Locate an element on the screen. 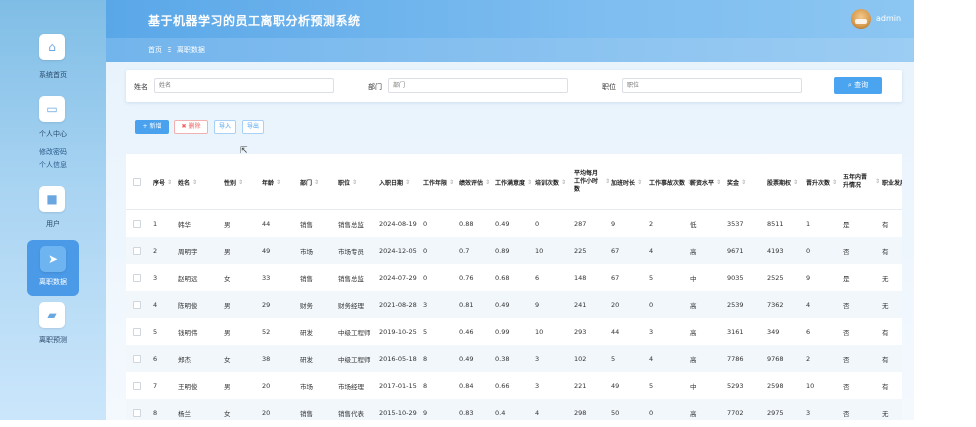 This screenshot has width=976, height=427. table-cell: 0.49 is located at coordinates (502, 304).